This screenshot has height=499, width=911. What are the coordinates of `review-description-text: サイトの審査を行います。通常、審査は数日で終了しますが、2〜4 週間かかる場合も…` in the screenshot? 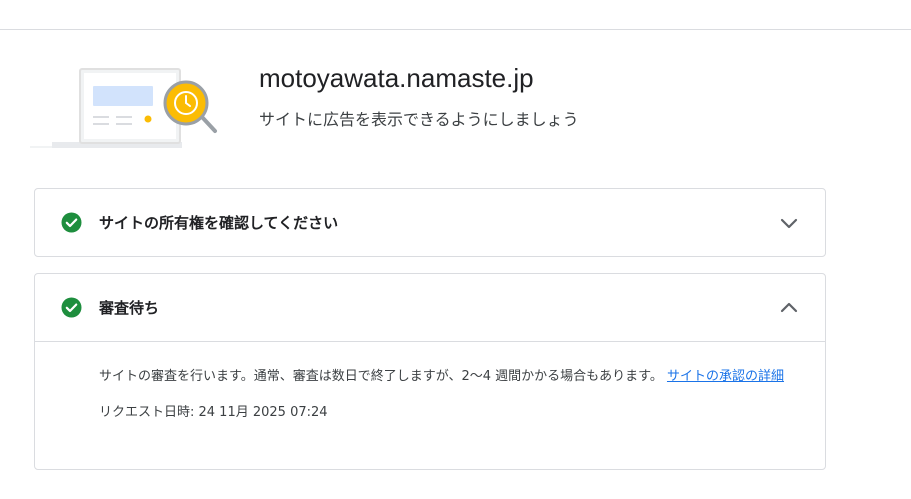 It's located at (381, 376).